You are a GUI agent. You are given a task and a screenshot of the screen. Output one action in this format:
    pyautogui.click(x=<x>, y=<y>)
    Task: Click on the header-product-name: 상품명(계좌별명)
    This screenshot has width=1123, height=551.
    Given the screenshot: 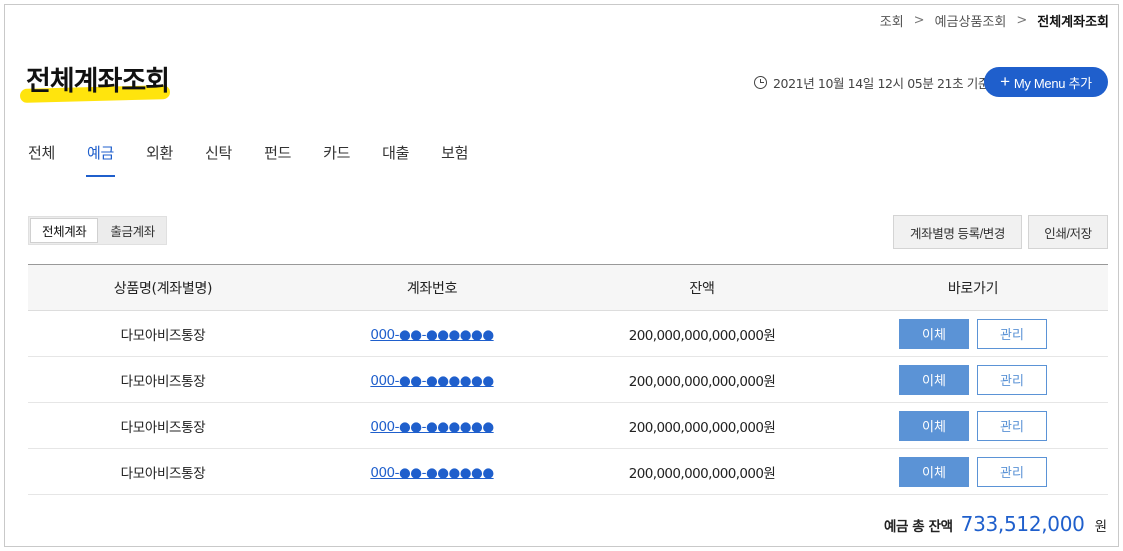 What is the action you would take?
    pyautogui.click(x=163, y=288)
    